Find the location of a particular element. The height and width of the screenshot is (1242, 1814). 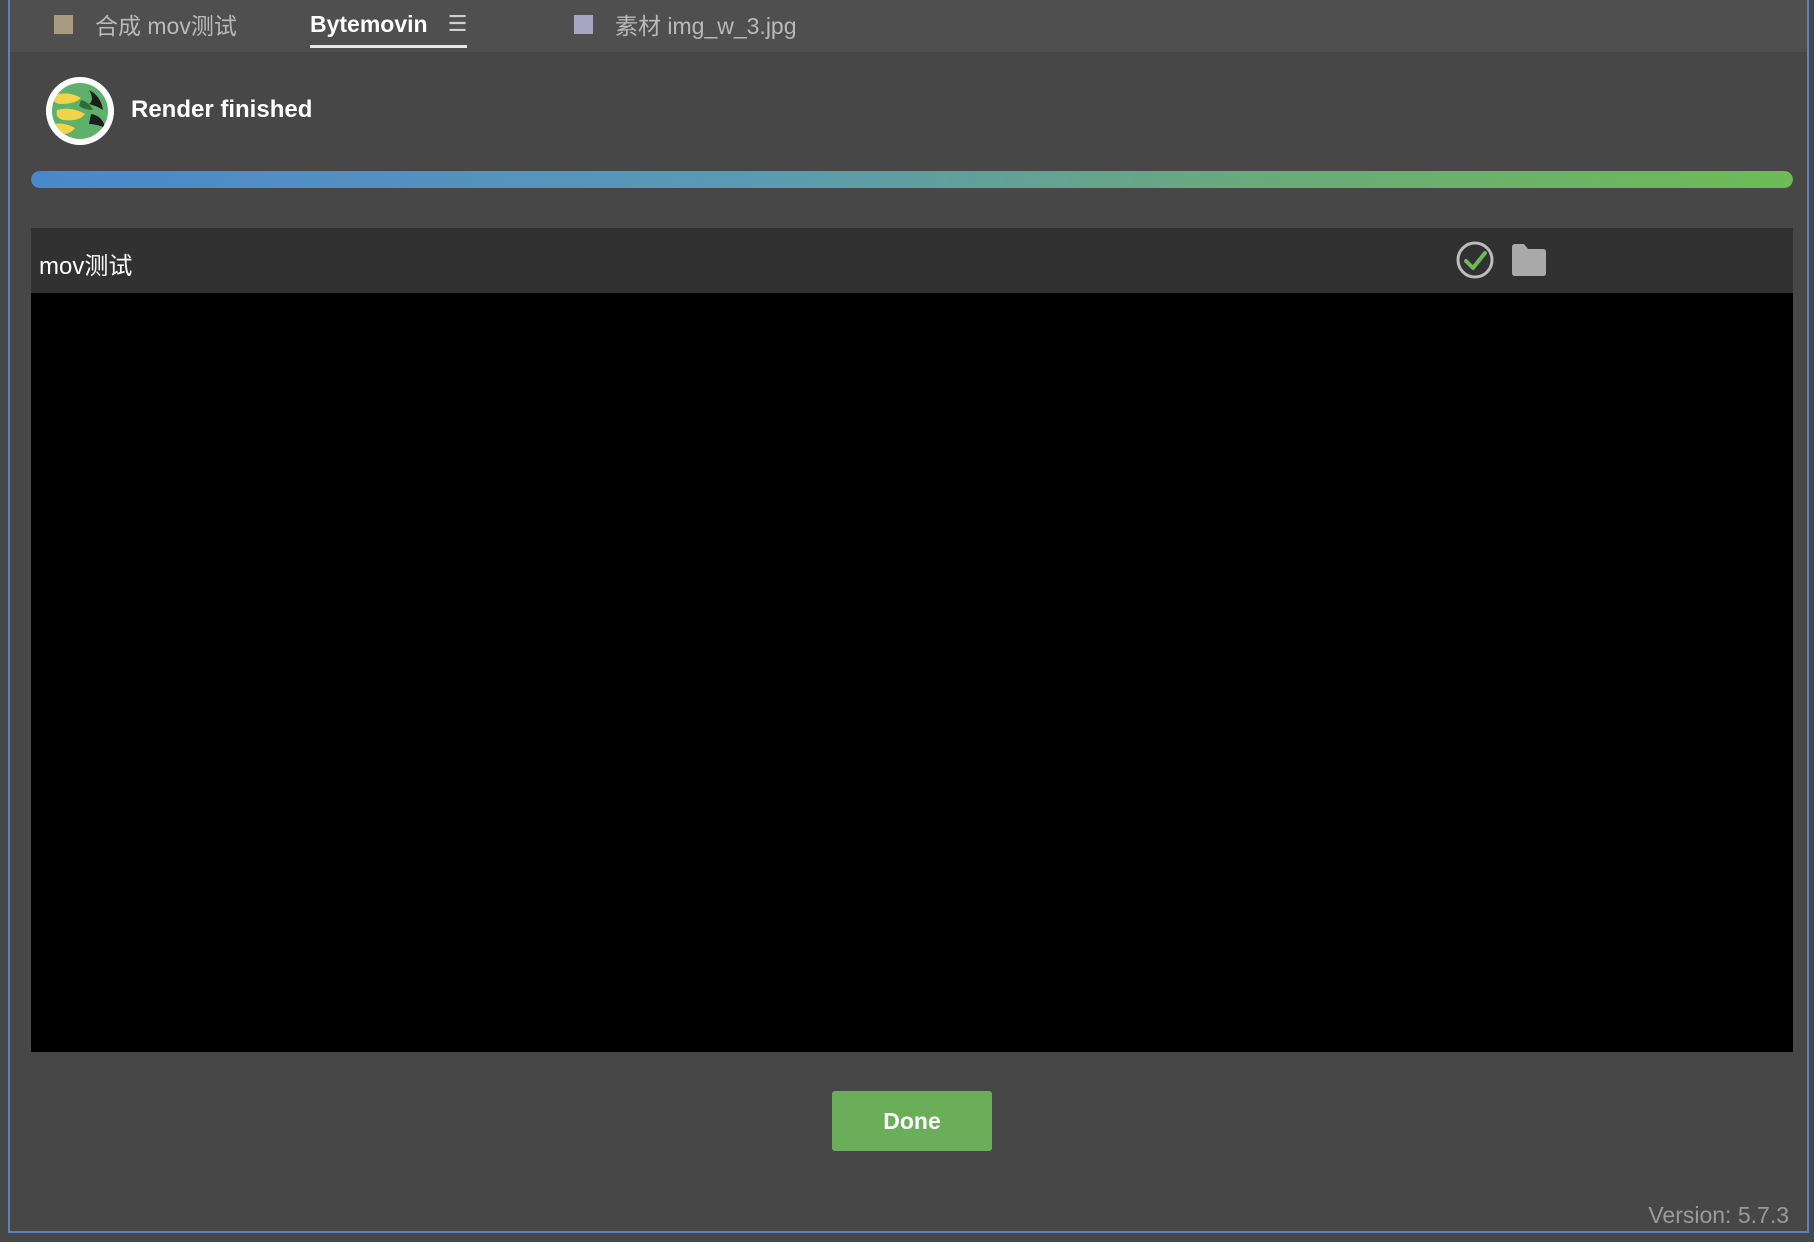

render-progress-bar is located at coordinates (912, 179).